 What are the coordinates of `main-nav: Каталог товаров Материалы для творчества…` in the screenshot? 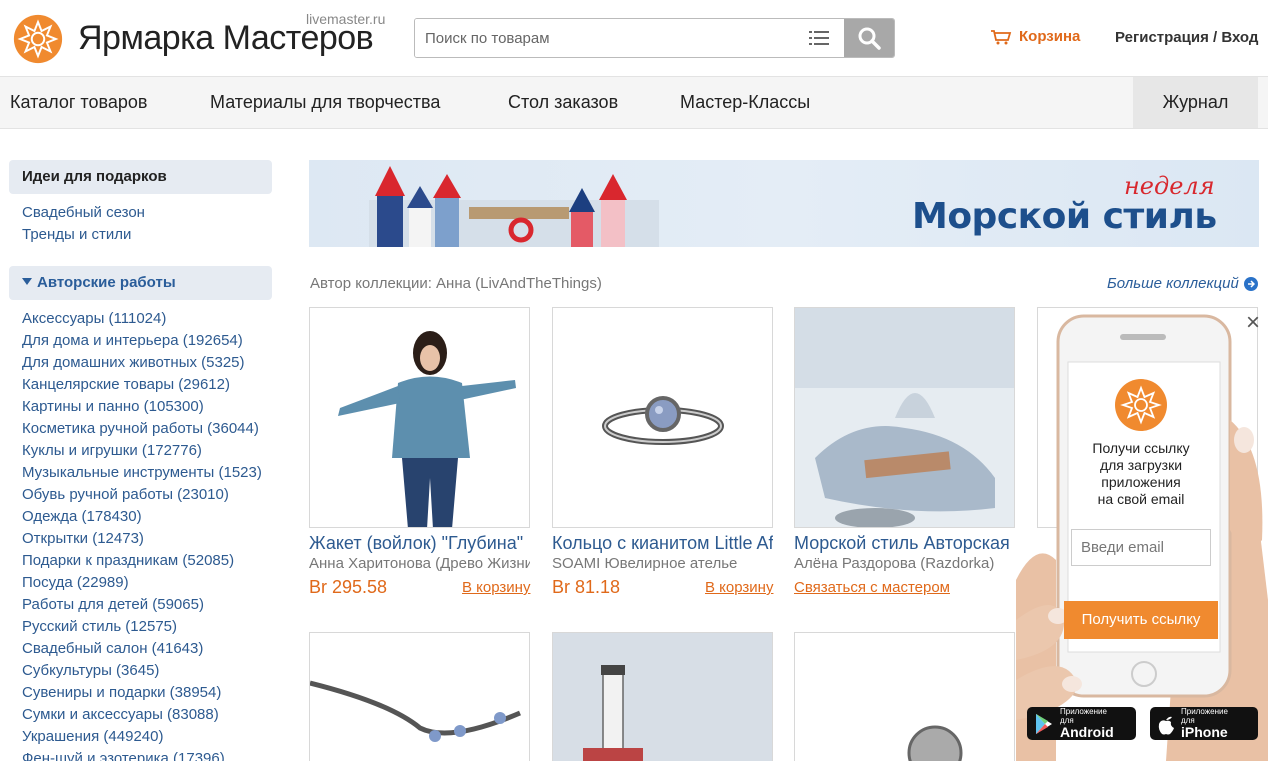 It's located at (634, 102).